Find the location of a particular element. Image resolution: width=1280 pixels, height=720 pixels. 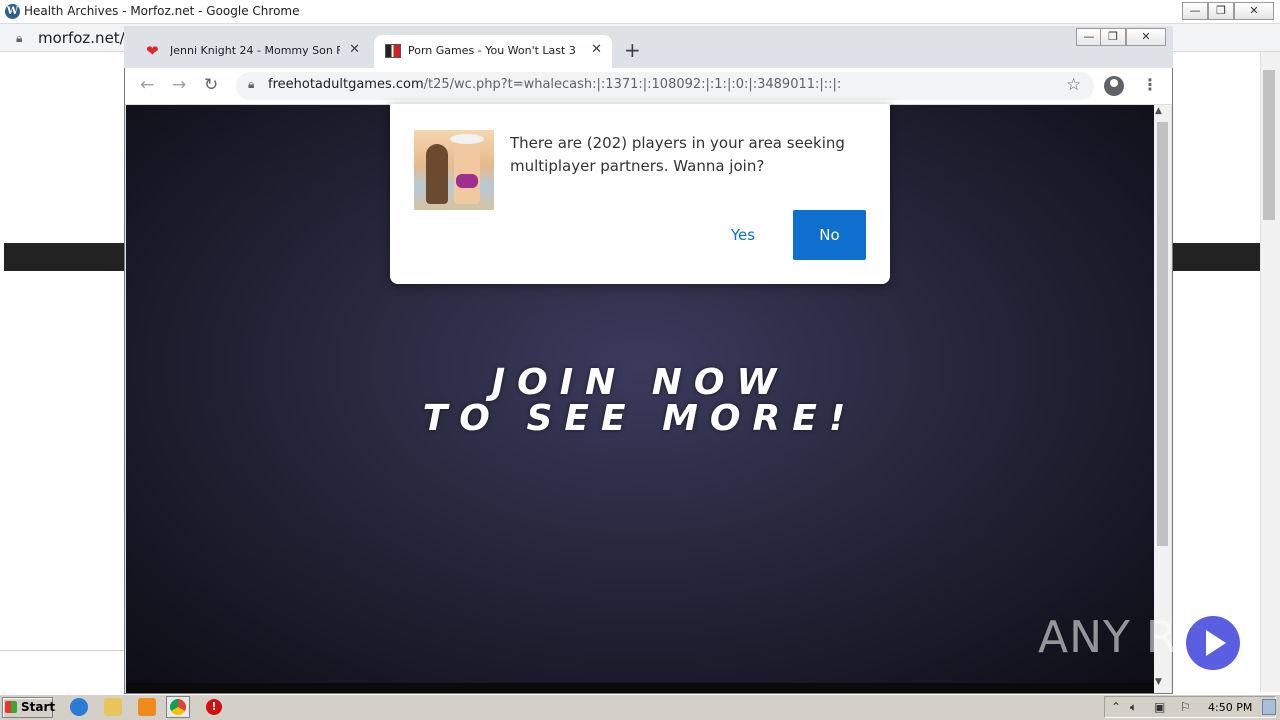

back-button: ← is located at coordinates (147, 85).